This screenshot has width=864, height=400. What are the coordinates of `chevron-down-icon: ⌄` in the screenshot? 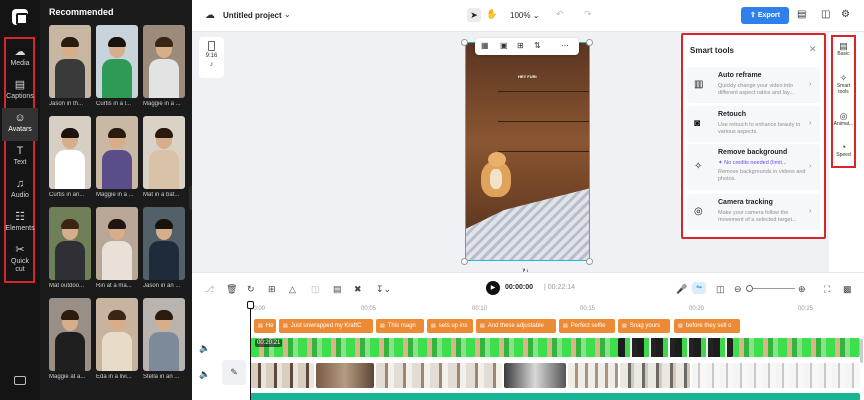 It's located at (287, 14).